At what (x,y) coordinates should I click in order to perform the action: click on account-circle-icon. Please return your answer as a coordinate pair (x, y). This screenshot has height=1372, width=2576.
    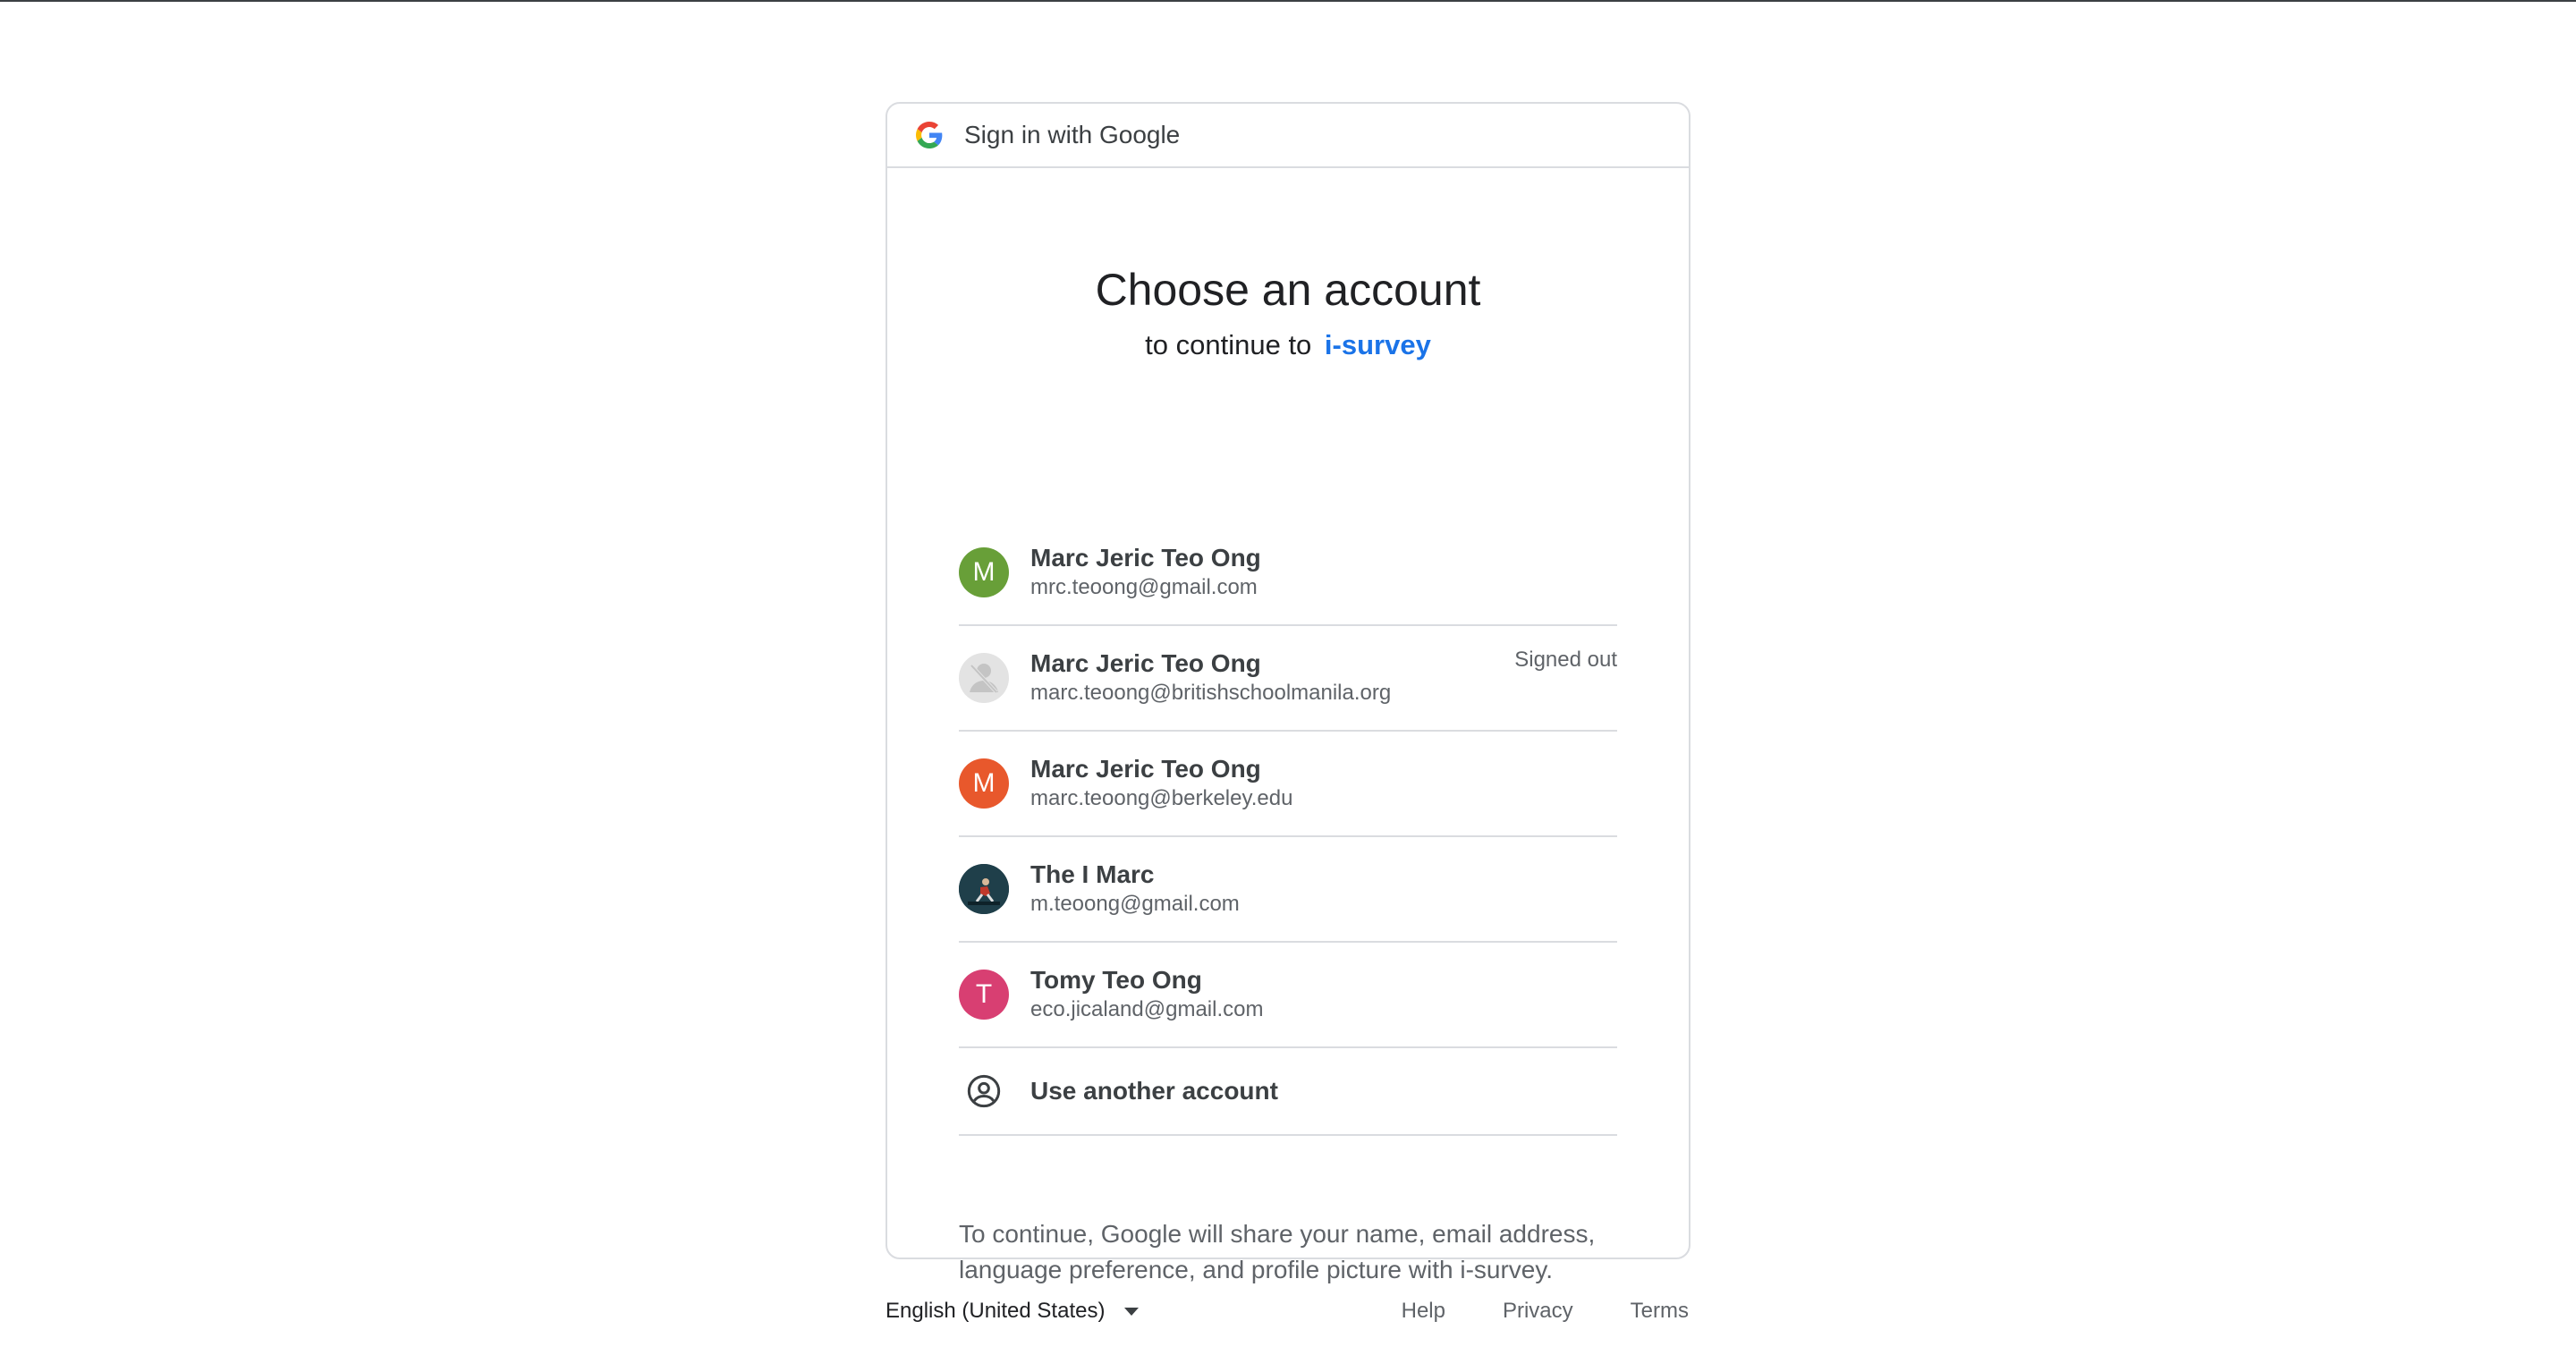
    Looking at the image, I should click on (984, 1091).